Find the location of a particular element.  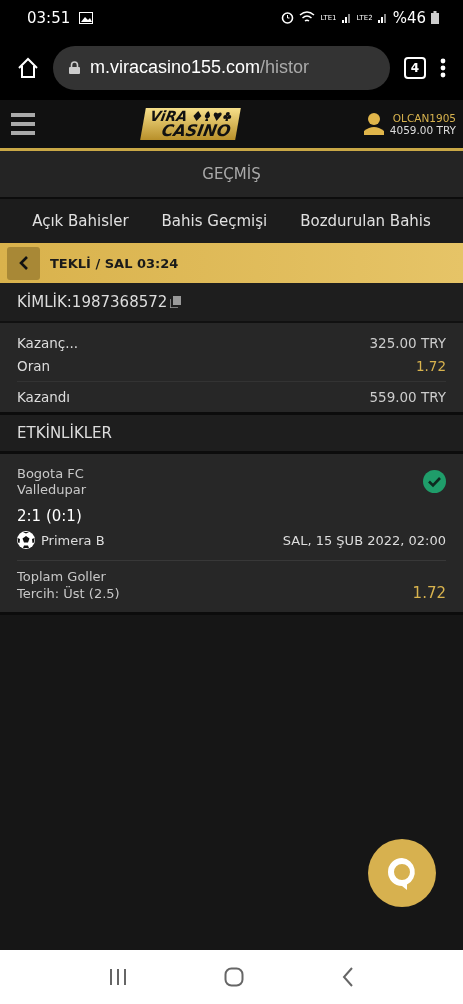

logo: ViRA CASINO is located at coordinates (190, 124).